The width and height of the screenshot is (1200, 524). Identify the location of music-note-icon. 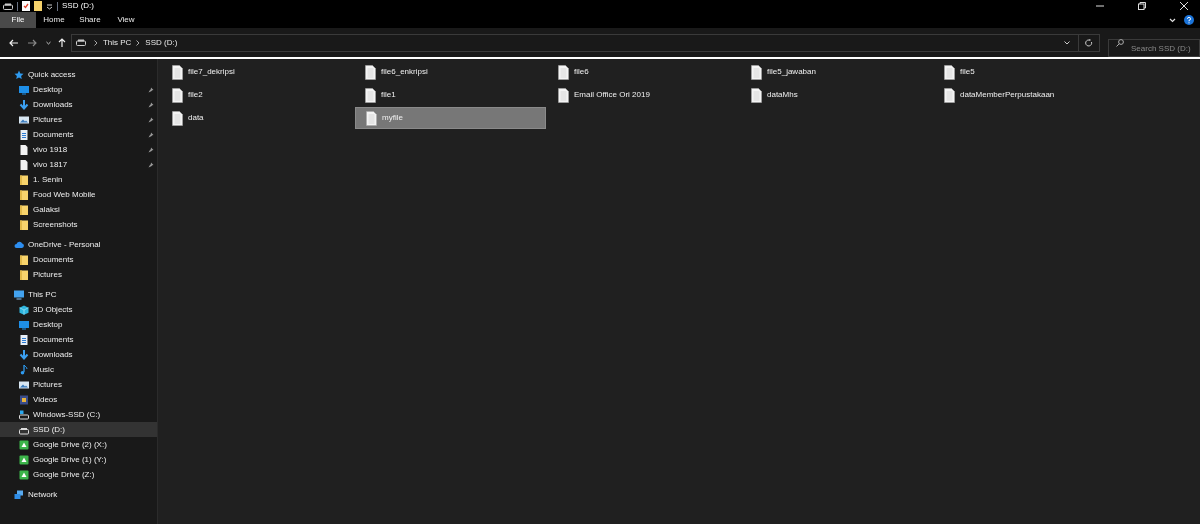
(24, 369).